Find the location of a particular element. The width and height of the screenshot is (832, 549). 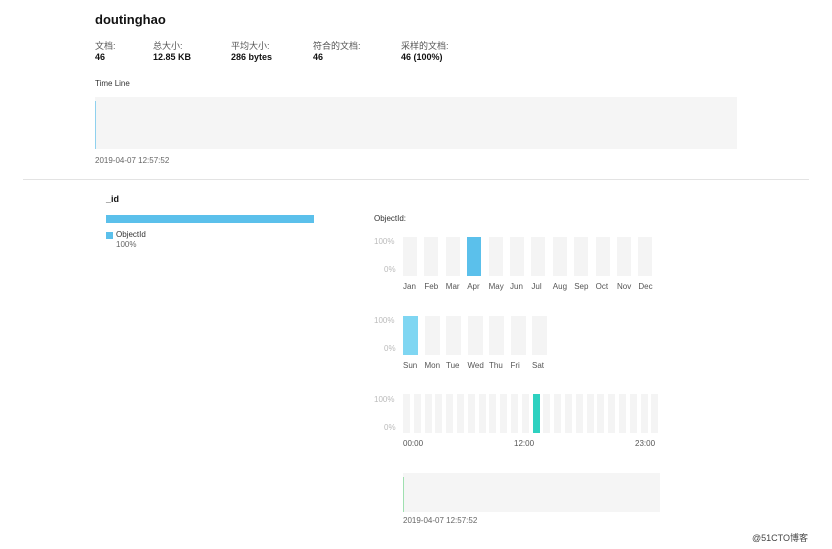

month-label: May is located at coordinates (496, 286).